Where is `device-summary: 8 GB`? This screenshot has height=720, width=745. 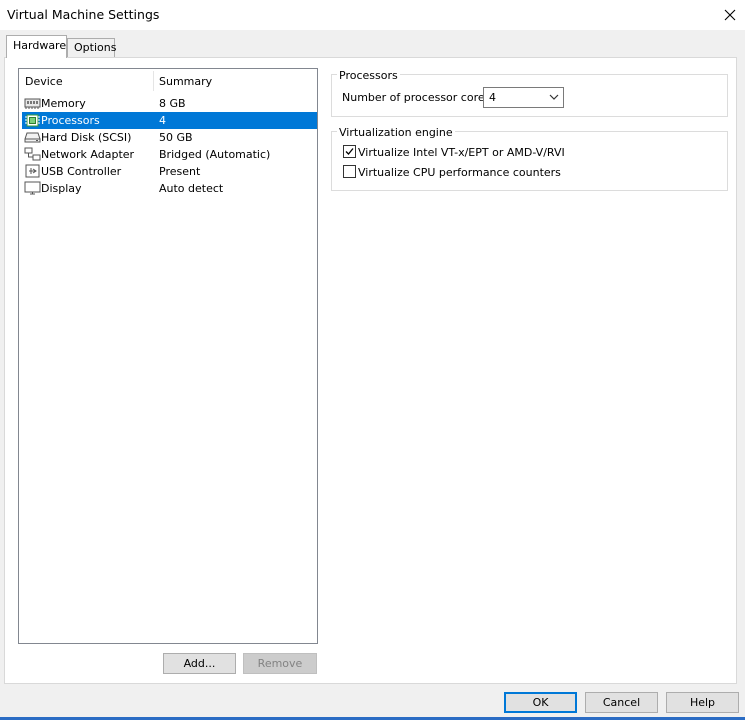
device-summary: 8 GB is located at coordinates (172, 103).